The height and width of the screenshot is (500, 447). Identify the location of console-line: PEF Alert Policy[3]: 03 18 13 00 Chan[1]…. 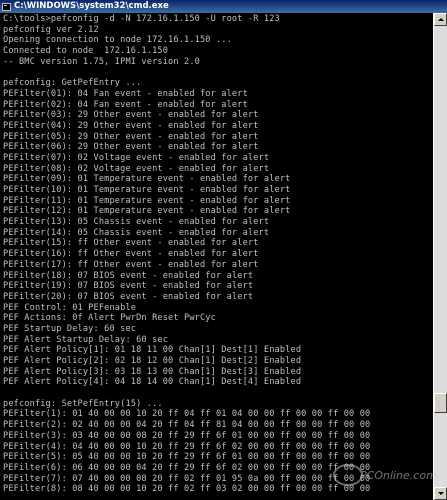
(152, 371).